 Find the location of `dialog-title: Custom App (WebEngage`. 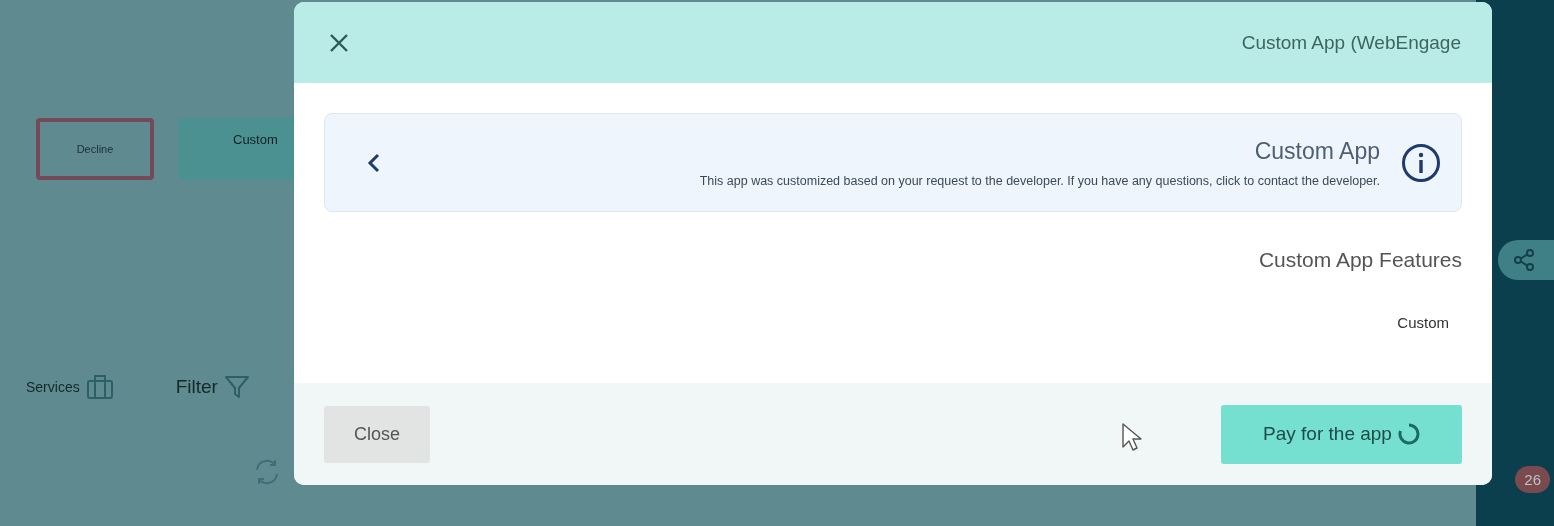

dialog-title: Custom App (WebEngage is located at coordinates (1351, 42).